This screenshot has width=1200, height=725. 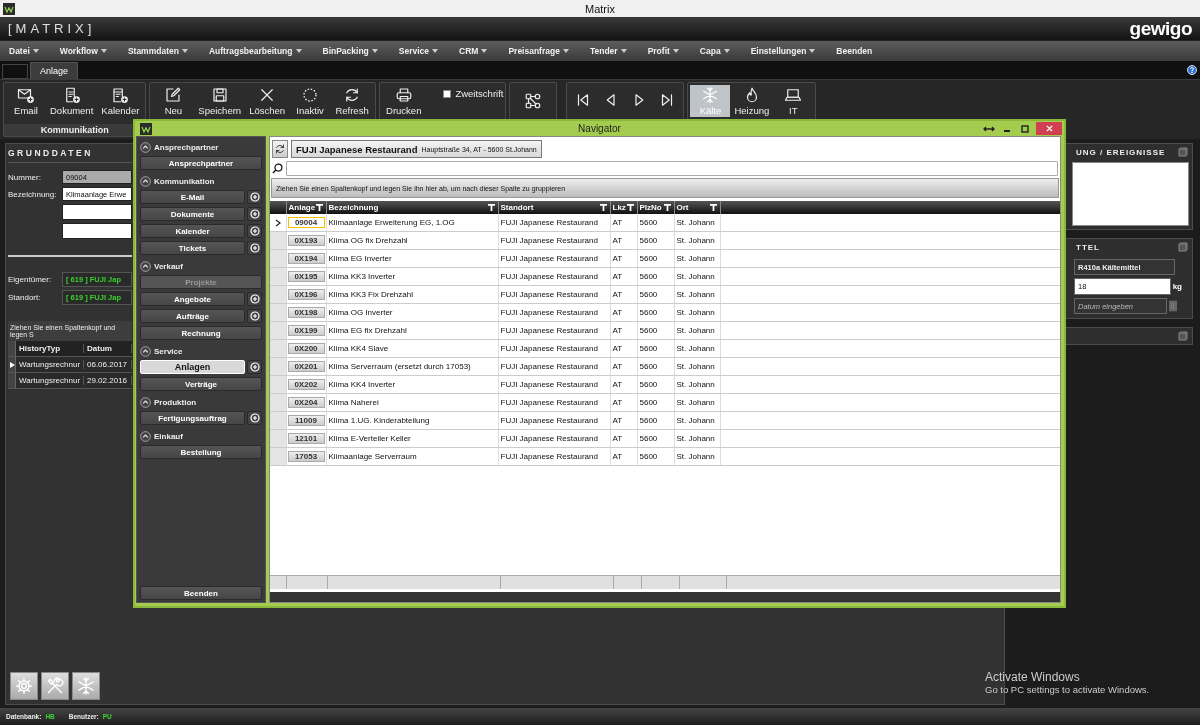 I want to click on save-button: Speichern, so click(x=220, y=101).